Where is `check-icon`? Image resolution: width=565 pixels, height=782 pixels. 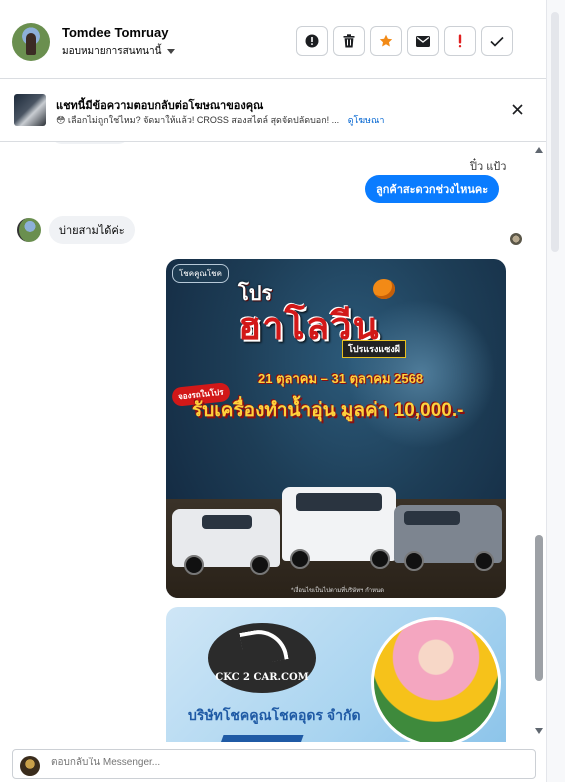
check-icon is located at coordinates (497, 41).